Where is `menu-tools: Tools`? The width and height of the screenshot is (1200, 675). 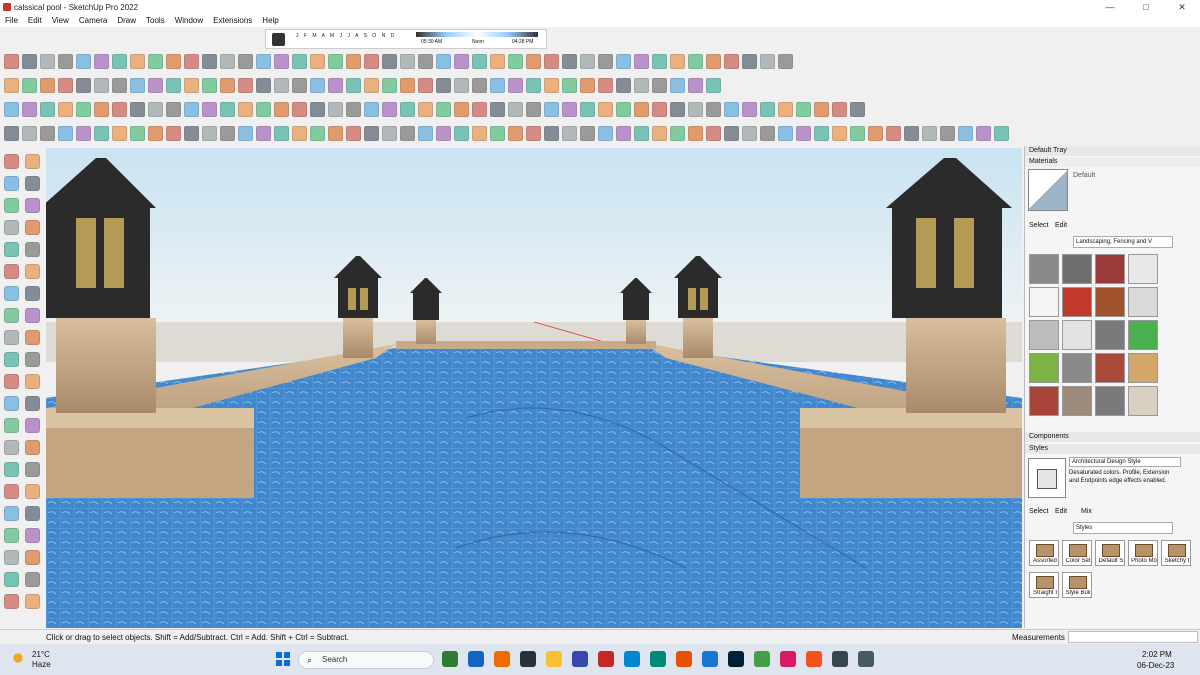 menu-tools: Tools is located at coordinates (155, 20).